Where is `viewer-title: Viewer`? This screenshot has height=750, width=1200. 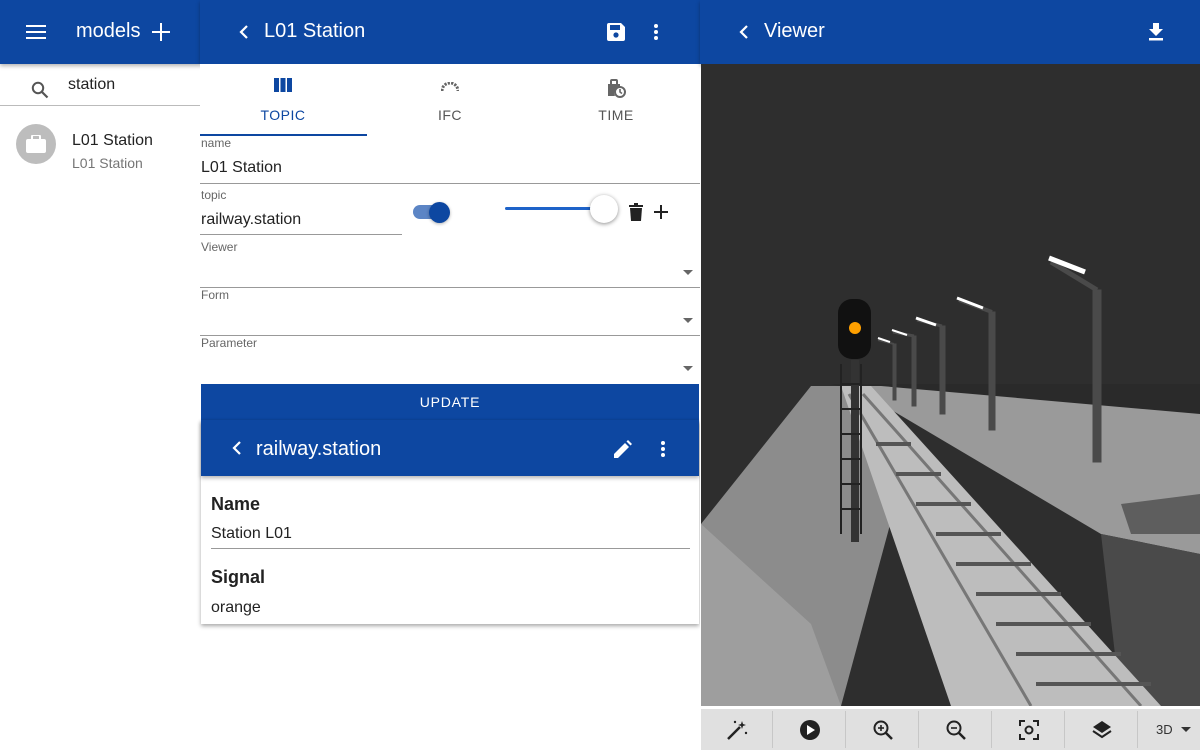
viewer-title: Viewer is located at coordinates (794, 31).